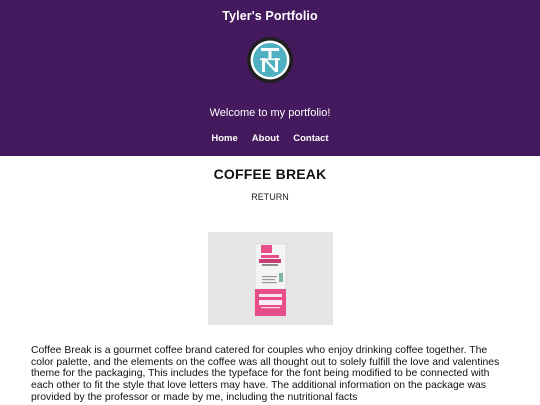  I want to click on project-title: COFFEE BREAK, so click(270, 174).